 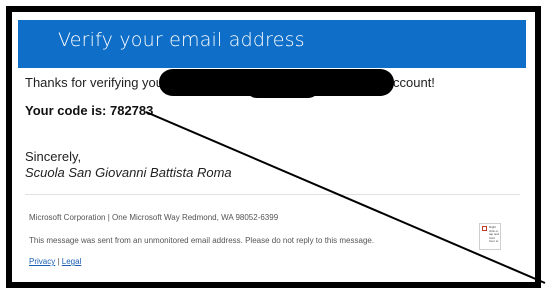 I want to click on privacy-link: Privacy, so click(x=42, y=261).